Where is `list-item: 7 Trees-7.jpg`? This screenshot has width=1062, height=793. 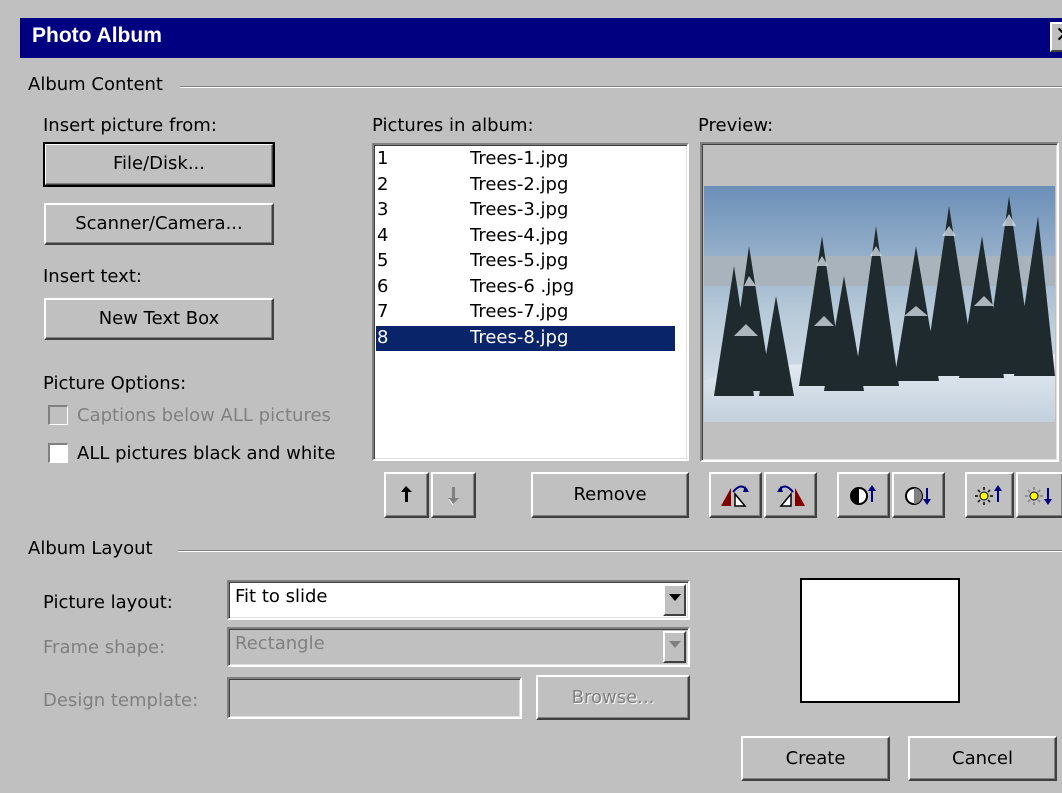
list-item: 7 Trees-7.jpg is located at coordinates (525, 312).